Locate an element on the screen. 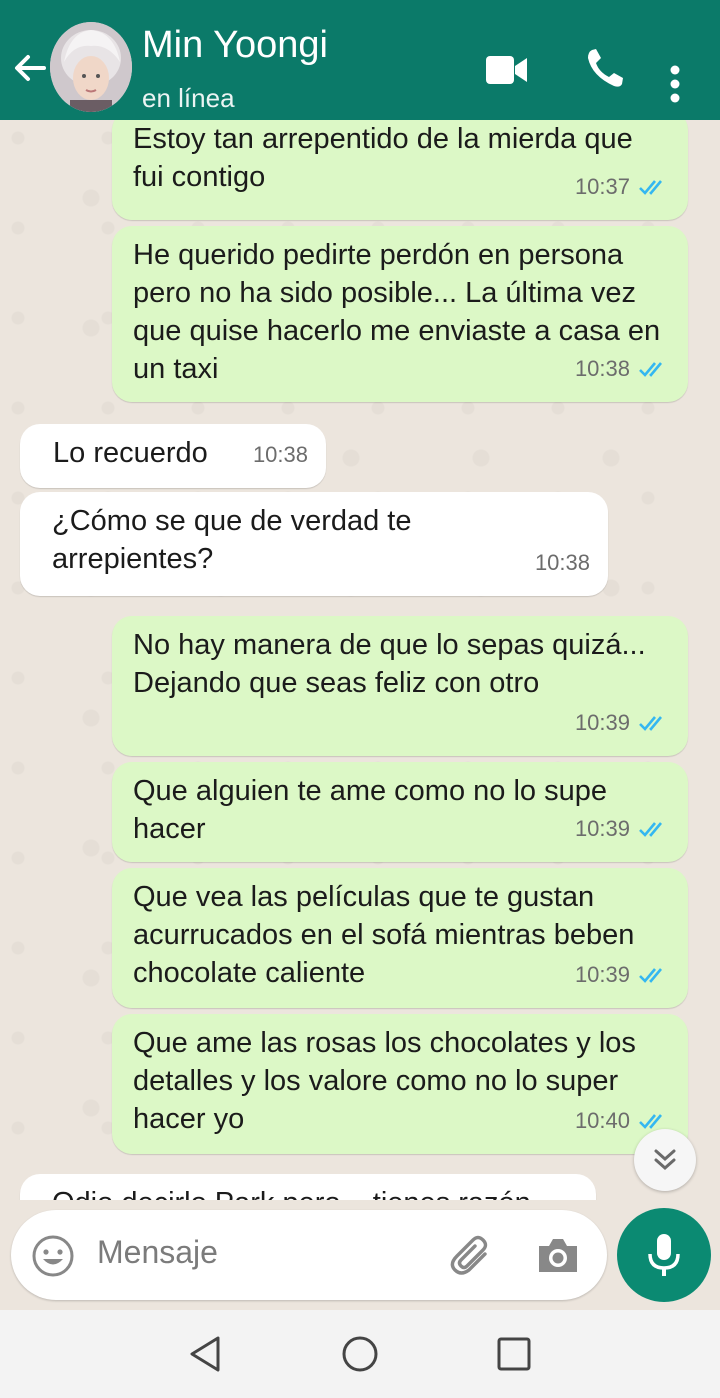  video-call-icon is located at coordinates (507, 72).